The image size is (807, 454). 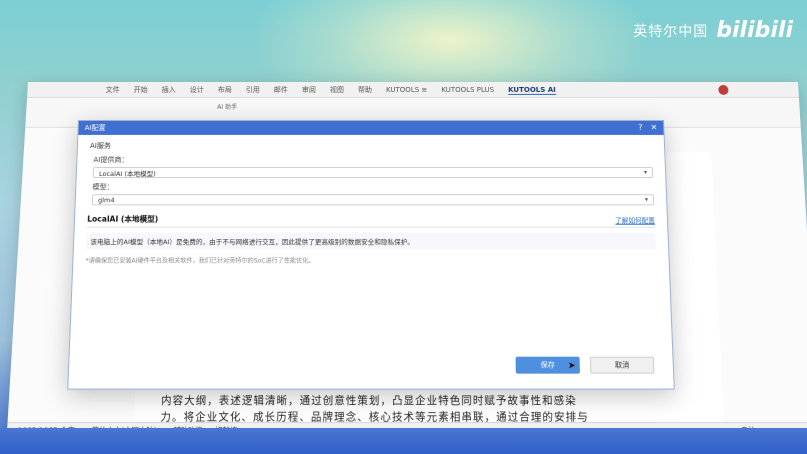 What do you see at coordinates (653, 127) in the screenshot?
I see `close-icon: ✕` at bounding box center [653, 127].